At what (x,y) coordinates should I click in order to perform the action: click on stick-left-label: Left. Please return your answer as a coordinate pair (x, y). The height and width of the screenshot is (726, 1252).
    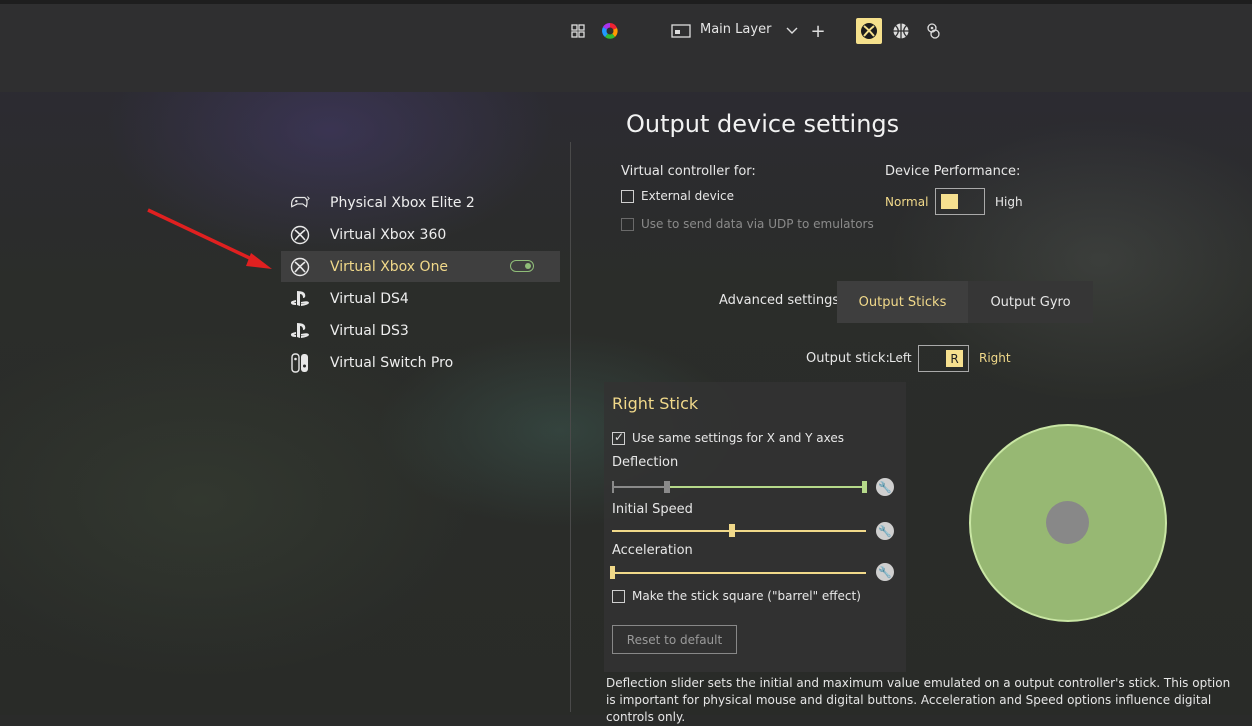
    Looking at the image, I should click on (900, 358).